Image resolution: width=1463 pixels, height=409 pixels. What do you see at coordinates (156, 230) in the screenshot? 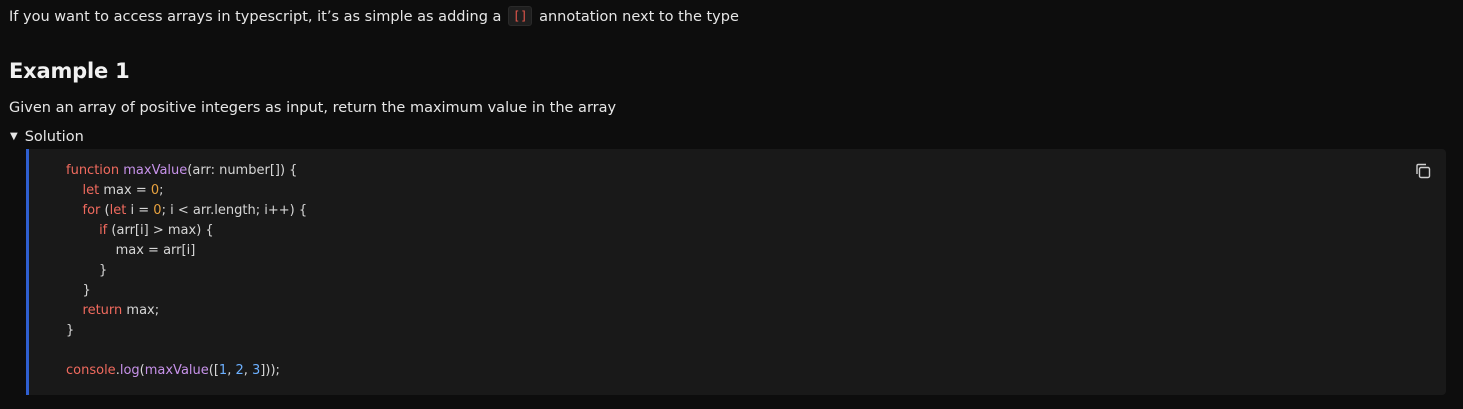
I see `code-line: if (arr[i] > max) {` at bounding box center [156, 230].